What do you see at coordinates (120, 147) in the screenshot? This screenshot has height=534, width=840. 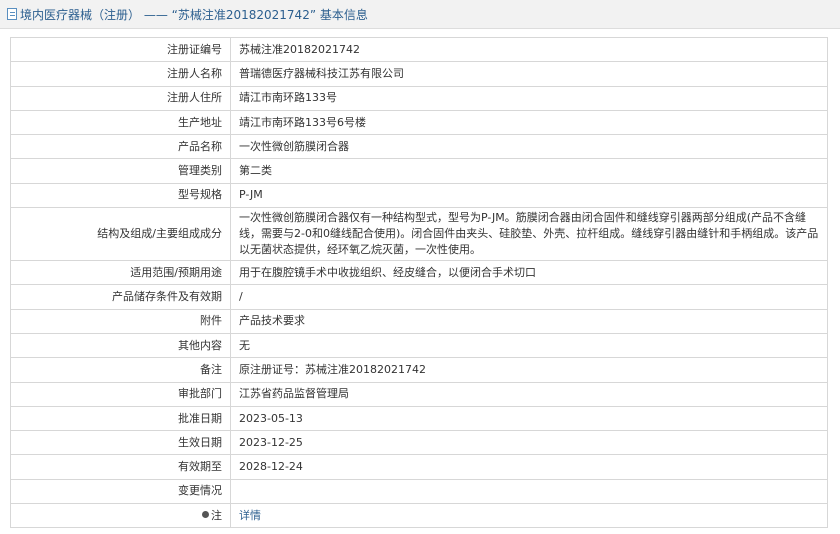 I see `label-product-name: 产品名称` at bounding box center [120, 147].